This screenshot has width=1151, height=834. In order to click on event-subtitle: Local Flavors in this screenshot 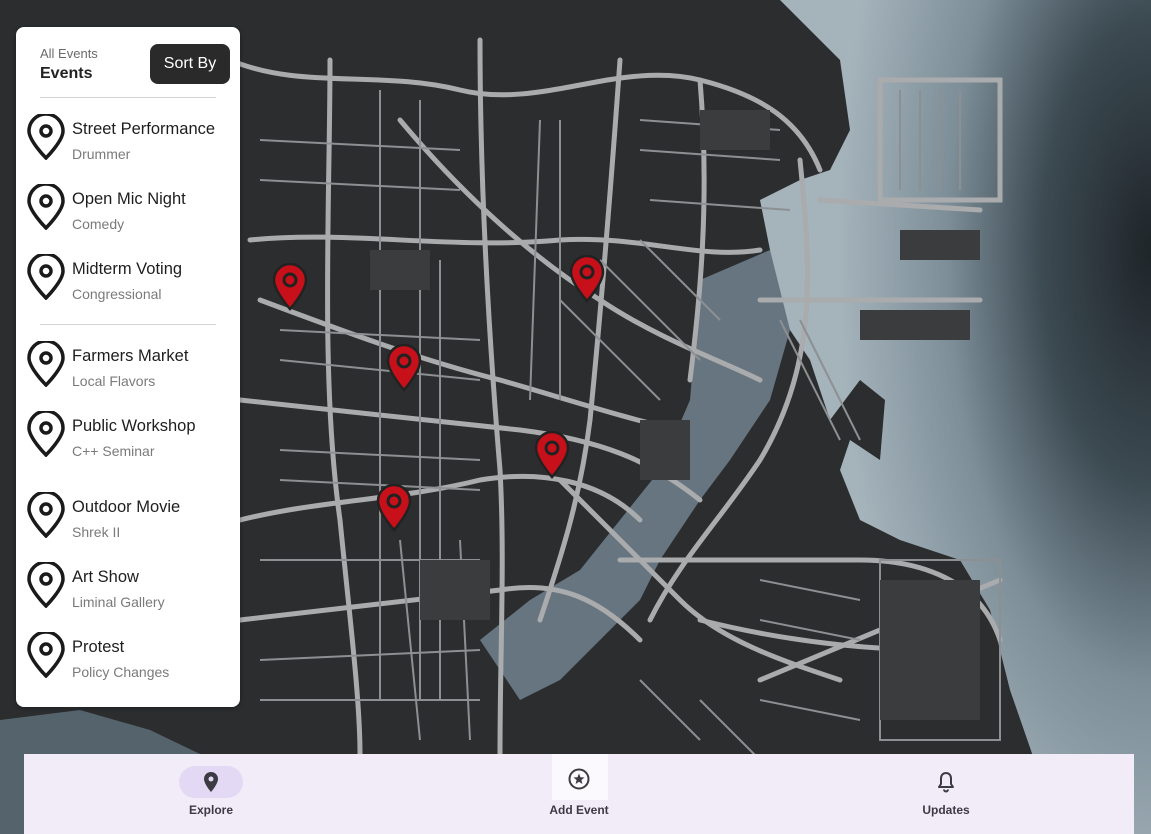, I will do `click(114, 381)`.